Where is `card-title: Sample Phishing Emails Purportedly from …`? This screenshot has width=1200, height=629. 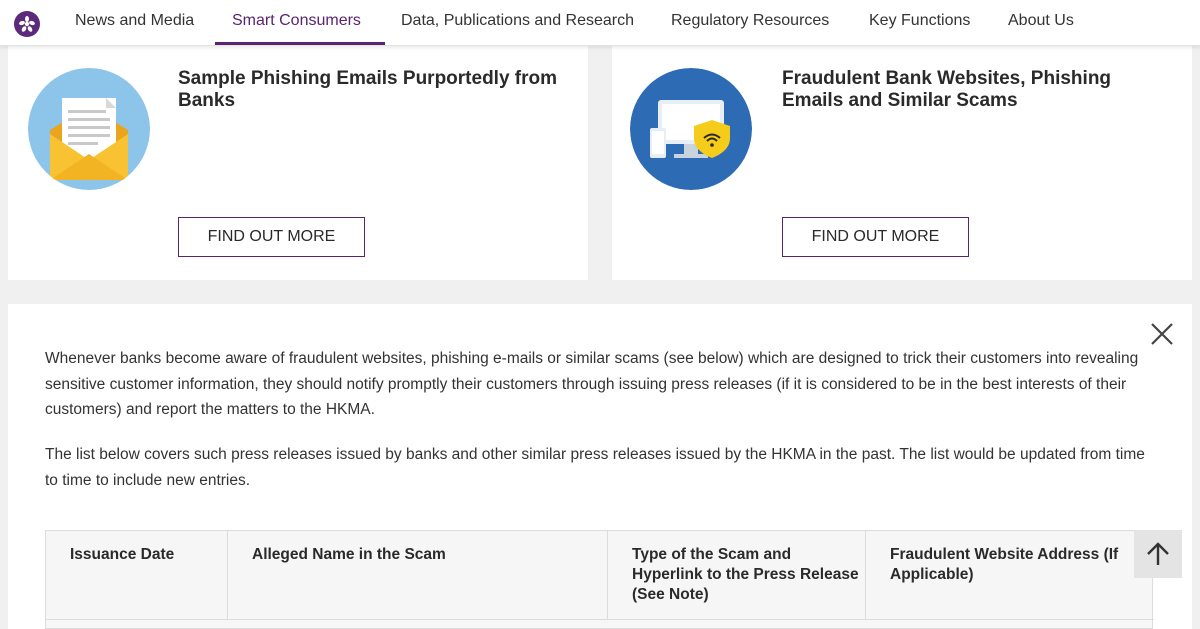
card-title: Sample Phishing Emails Purportedly from … is located at coordinates (368, 89).